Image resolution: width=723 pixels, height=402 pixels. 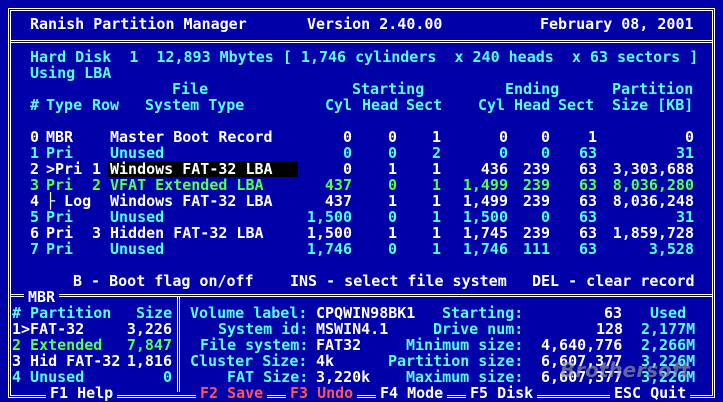 What do you see at coordinates (684, 217) in the screenshot?
I see `cell-size: 31` at bounding box center [684, 217].